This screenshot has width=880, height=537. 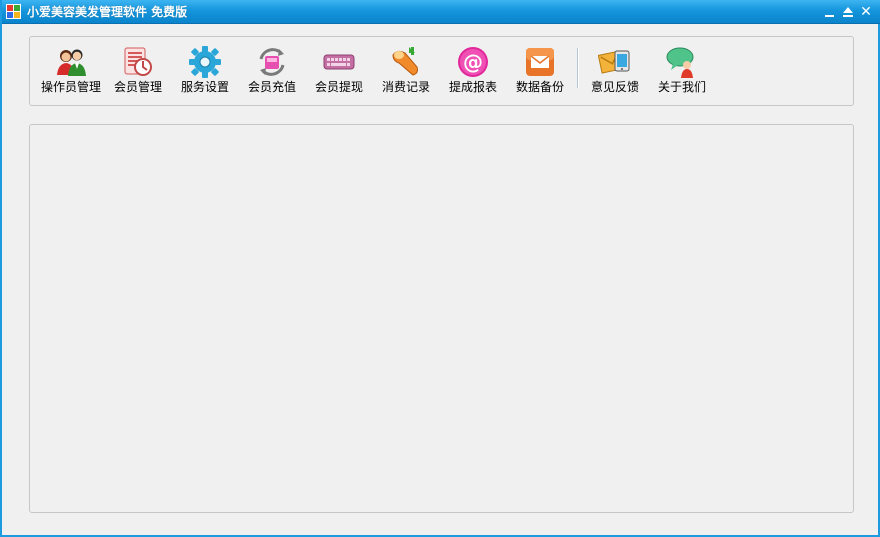 I want to click on close-button: ✕, so click(x=866, y=12).